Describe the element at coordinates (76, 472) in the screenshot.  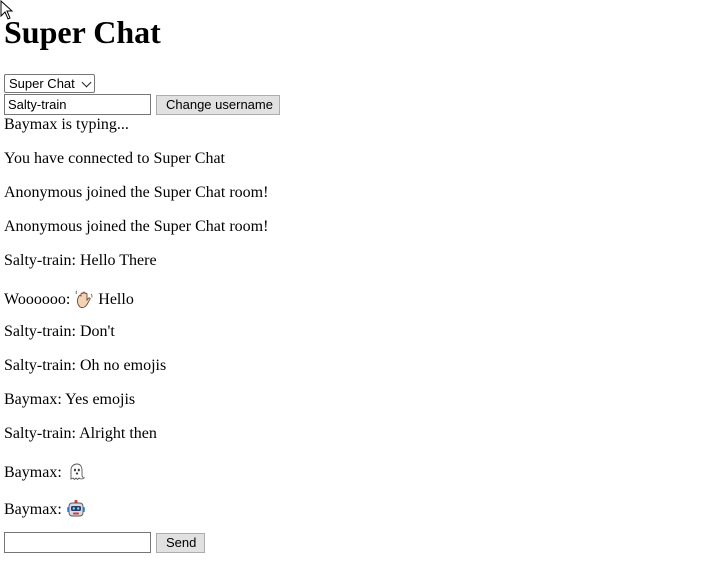
I see `ghost-icon` at that location.